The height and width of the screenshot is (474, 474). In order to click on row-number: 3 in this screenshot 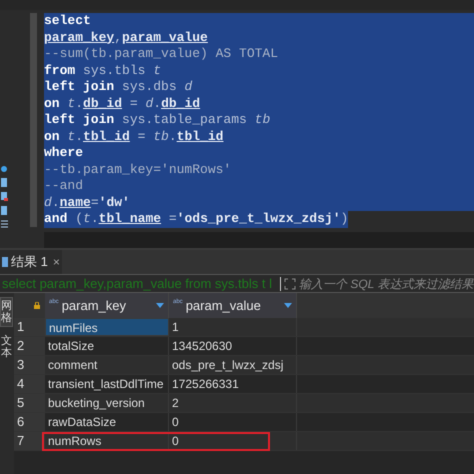, I will do `click(29, 365)`.